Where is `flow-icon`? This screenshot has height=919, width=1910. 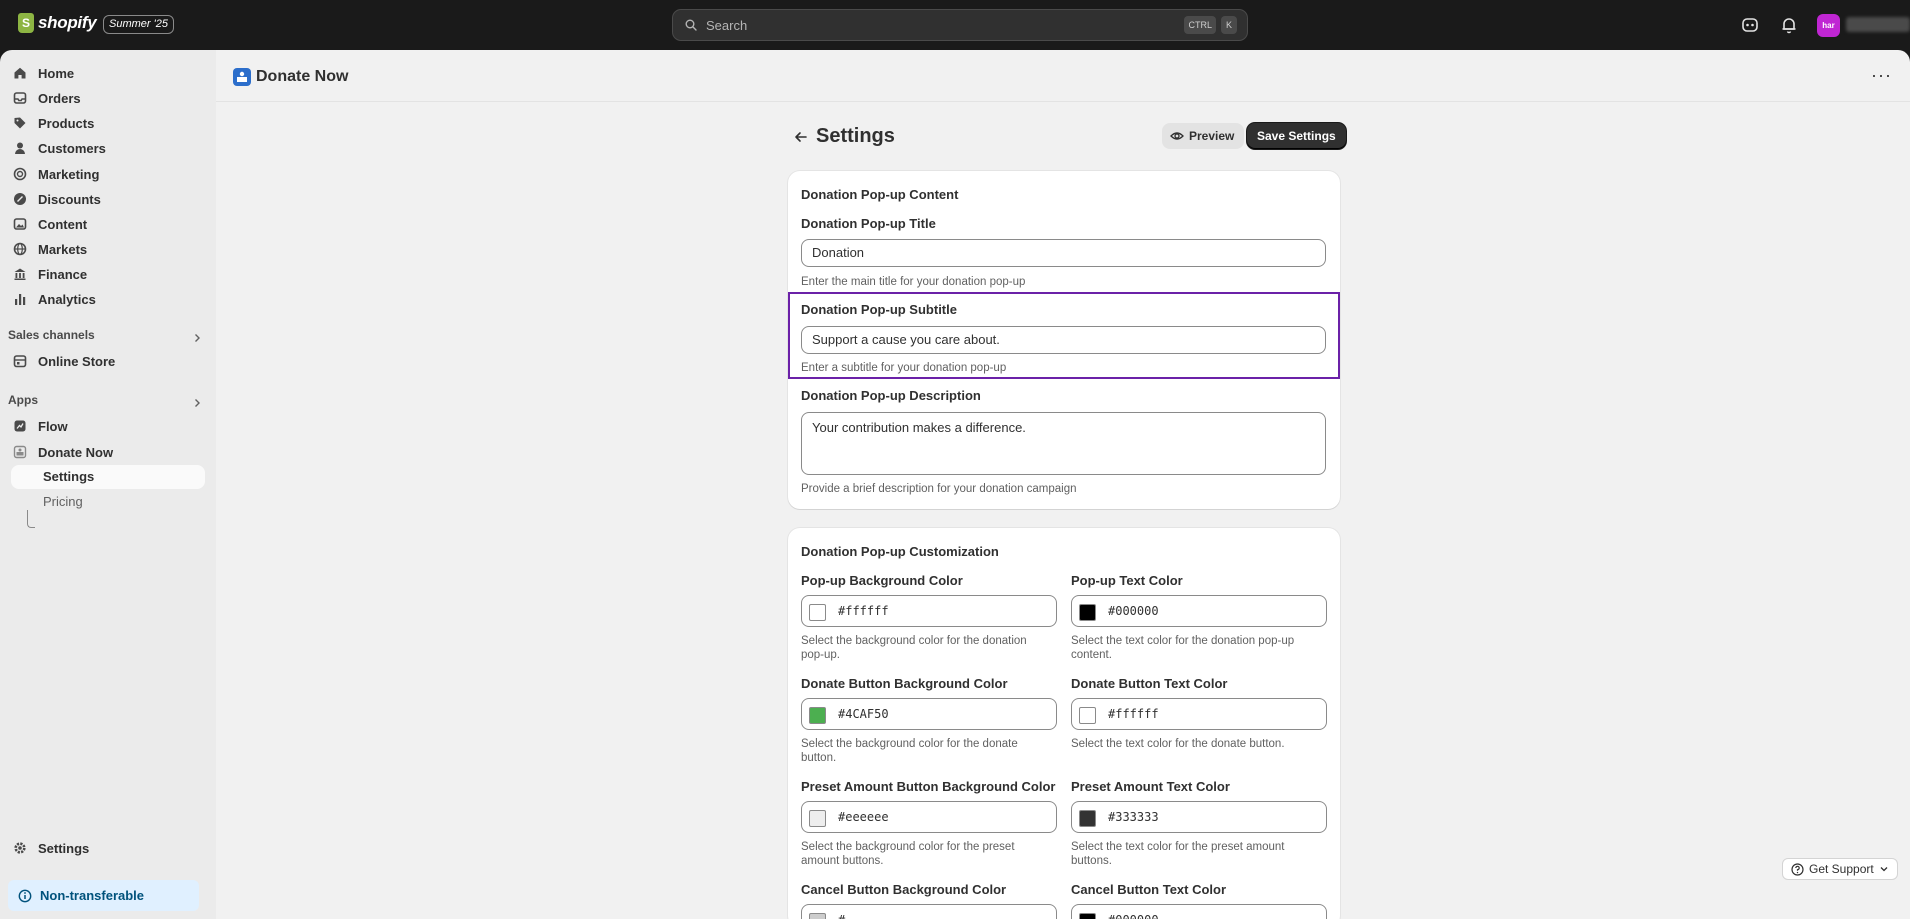 flow-icon is located at coordinates (20, 426).